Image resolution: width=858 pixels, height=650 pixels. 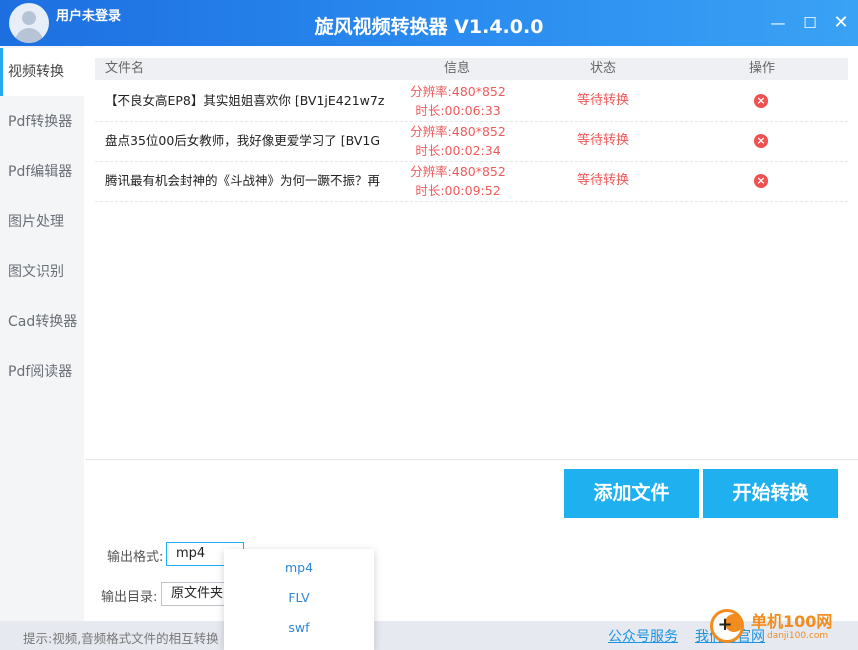 I want to click on footer-tip: 提示:视频,音频格式文件的相互转换, so click(x=121, y=638).